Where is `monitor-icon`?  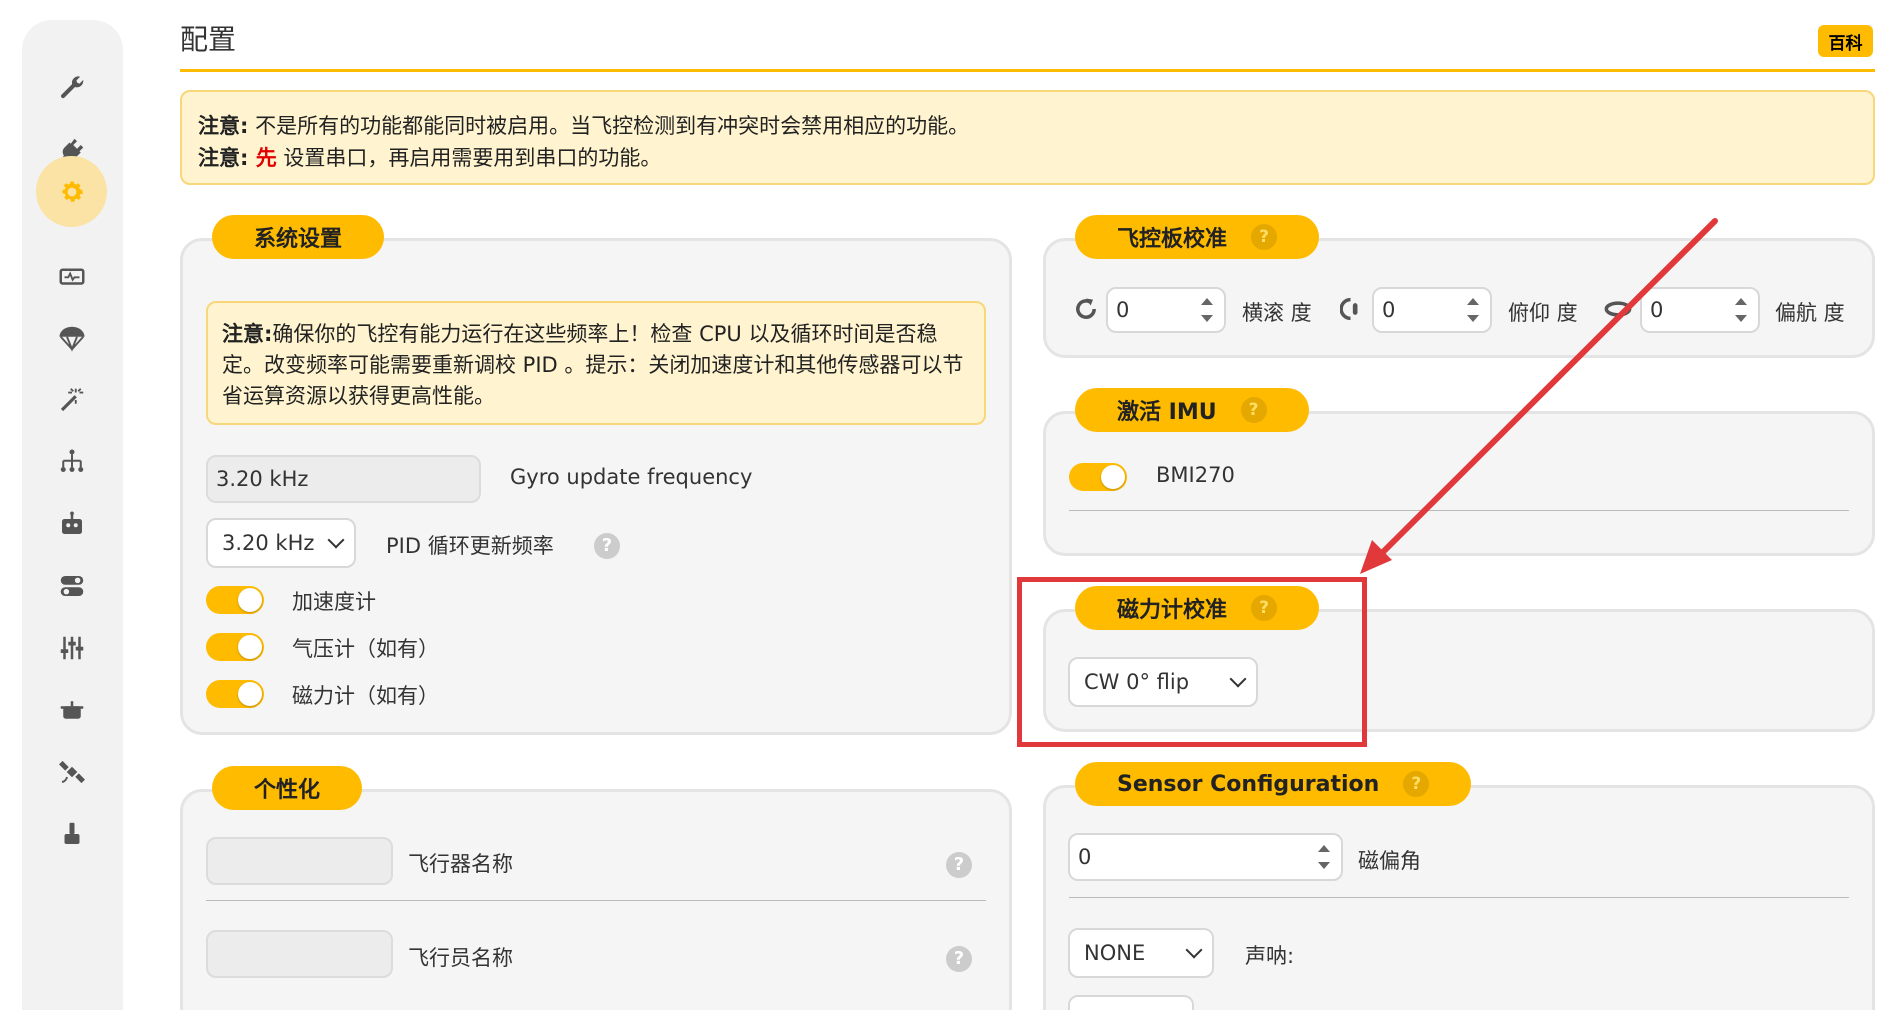 monitor-icon is located at coordinates (71, 276).